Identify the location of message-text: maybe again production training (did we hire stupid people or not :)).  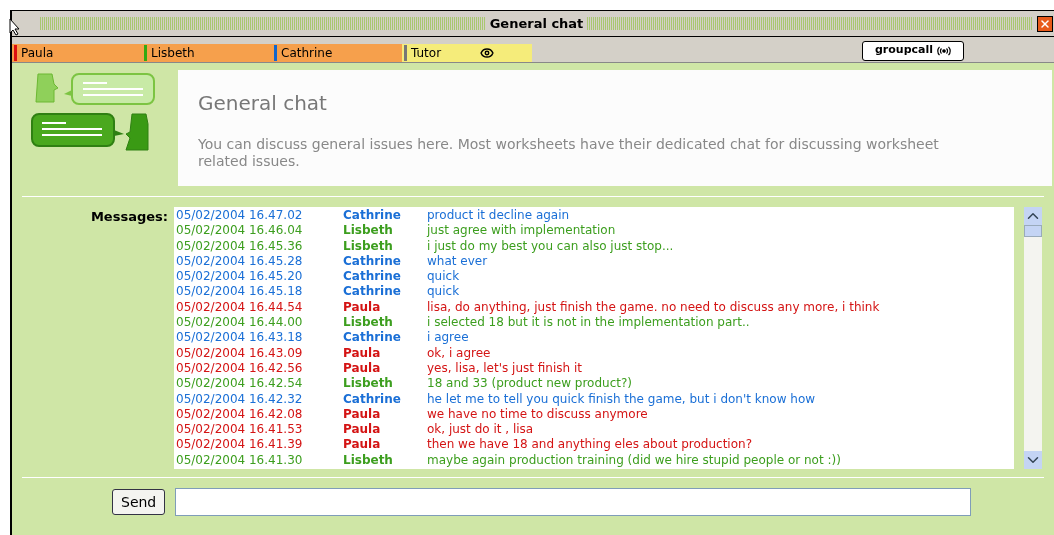
(634, 460).